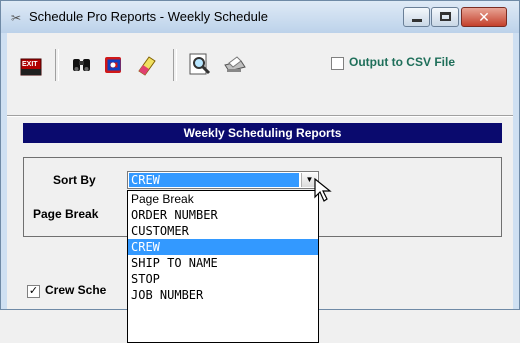 Image resolution: width=520 pixels, height=343 pixels. I want to click on minimize-icon, so click(417, 20).